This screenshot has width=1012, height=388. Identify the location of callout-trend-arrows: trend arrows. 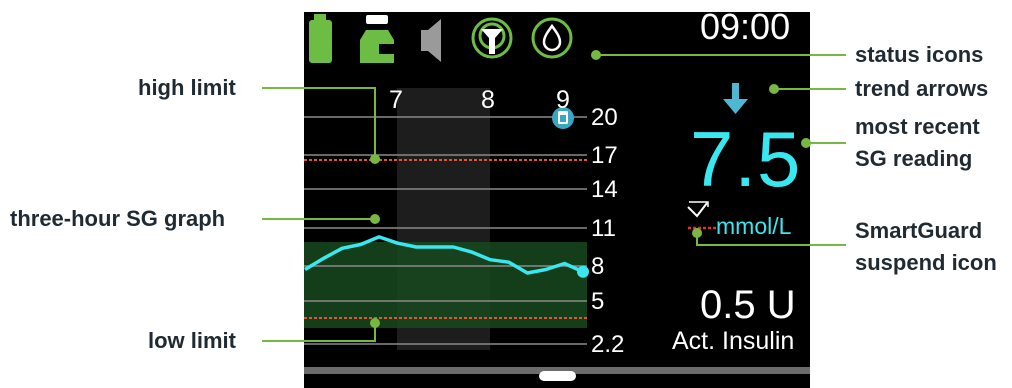
(922, 88).